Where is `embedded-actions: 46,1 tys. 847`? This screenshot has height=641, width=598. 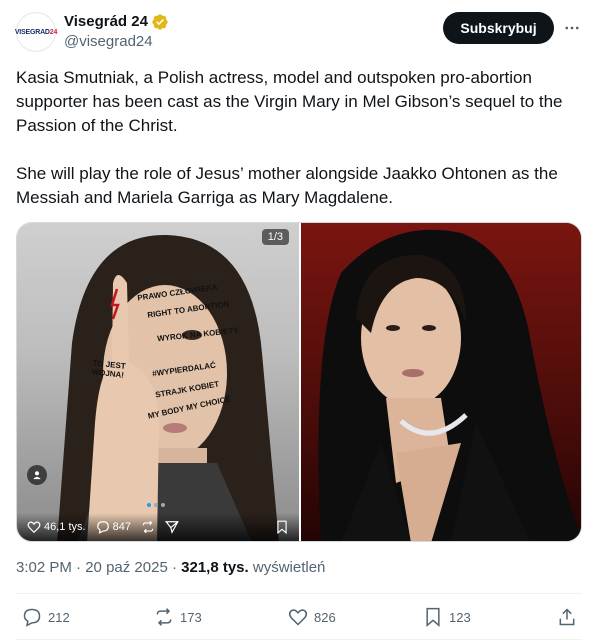
embedded-actions: 46,1 tys. 847 is located at coordinates (158, 527).